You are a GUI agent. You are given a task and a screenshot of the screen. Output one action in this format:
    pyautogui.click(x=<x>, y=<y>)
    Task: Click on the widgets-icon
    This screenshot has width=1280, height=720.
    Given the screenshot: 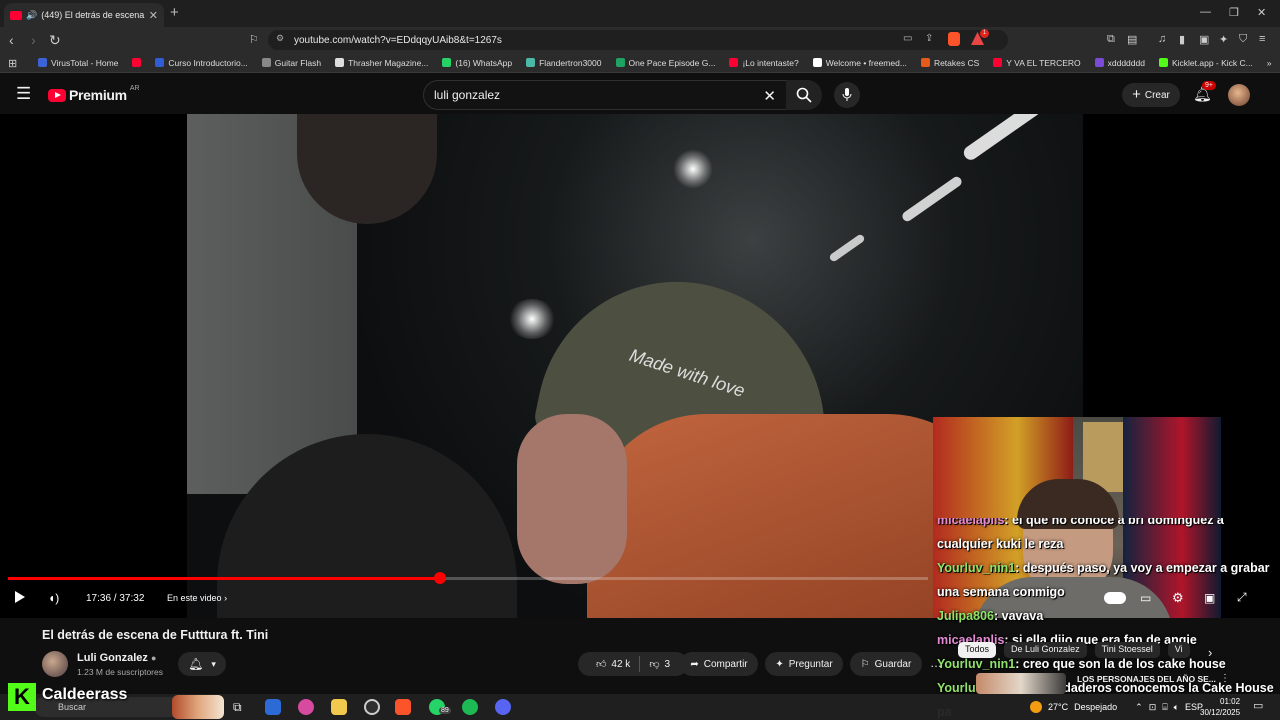 What is the action you would take?
    pyautogui.click(x=273, y=707)
    